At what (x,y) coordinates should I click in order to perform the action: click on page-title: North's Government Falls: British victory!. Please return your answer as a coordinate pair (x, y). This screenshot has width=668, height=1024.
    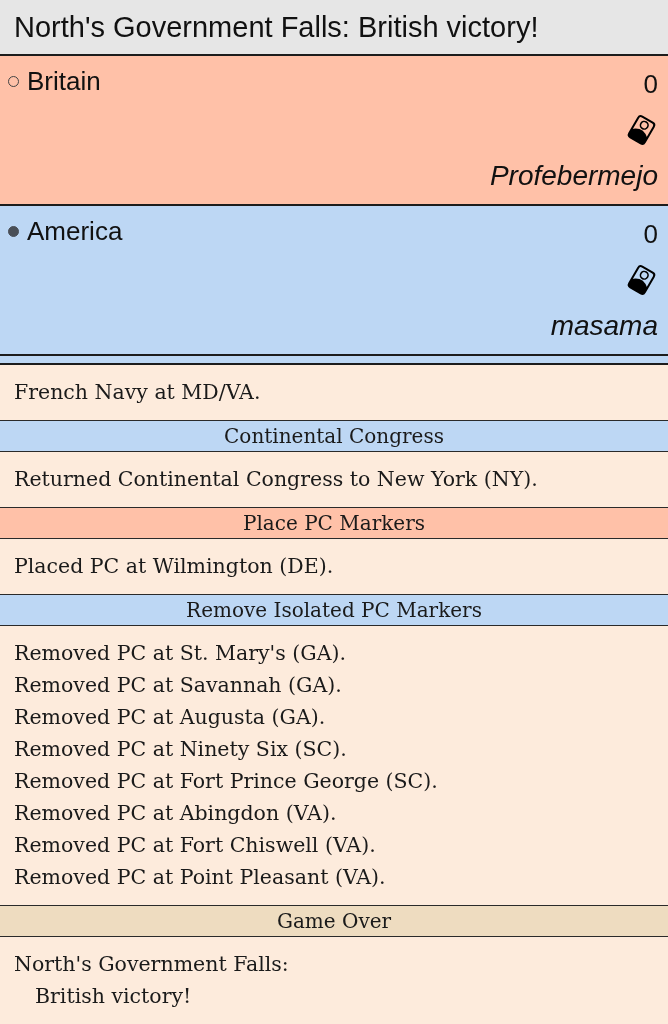
    Looking at the image, I should click on (276, 27).